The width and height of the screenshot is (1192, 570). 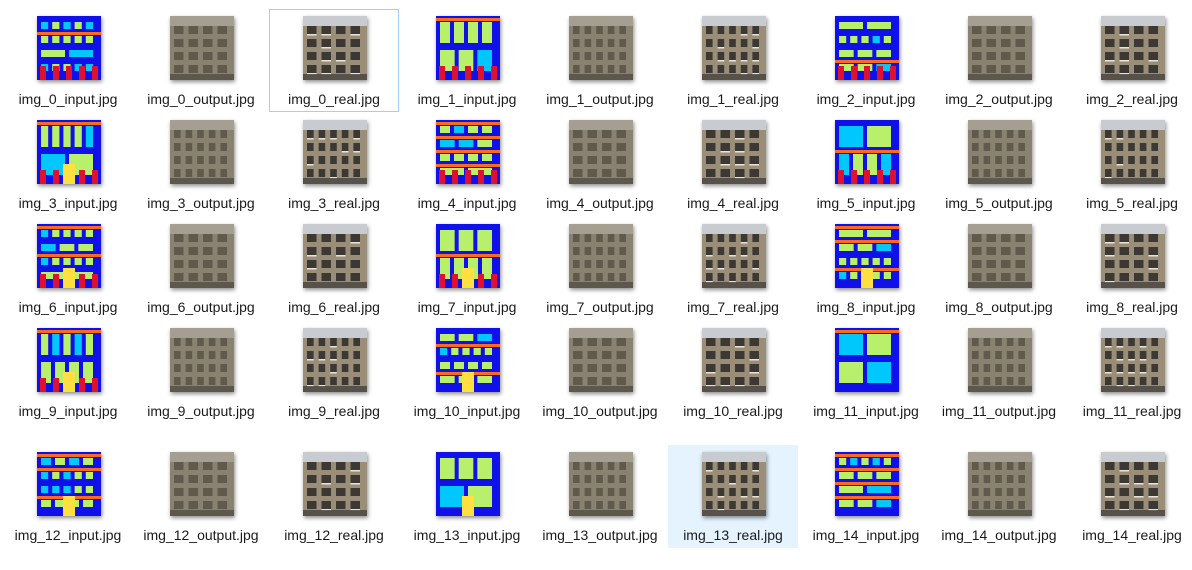 I want to click on file-name: img_9_output.jpg, so click(x=201, y=411).